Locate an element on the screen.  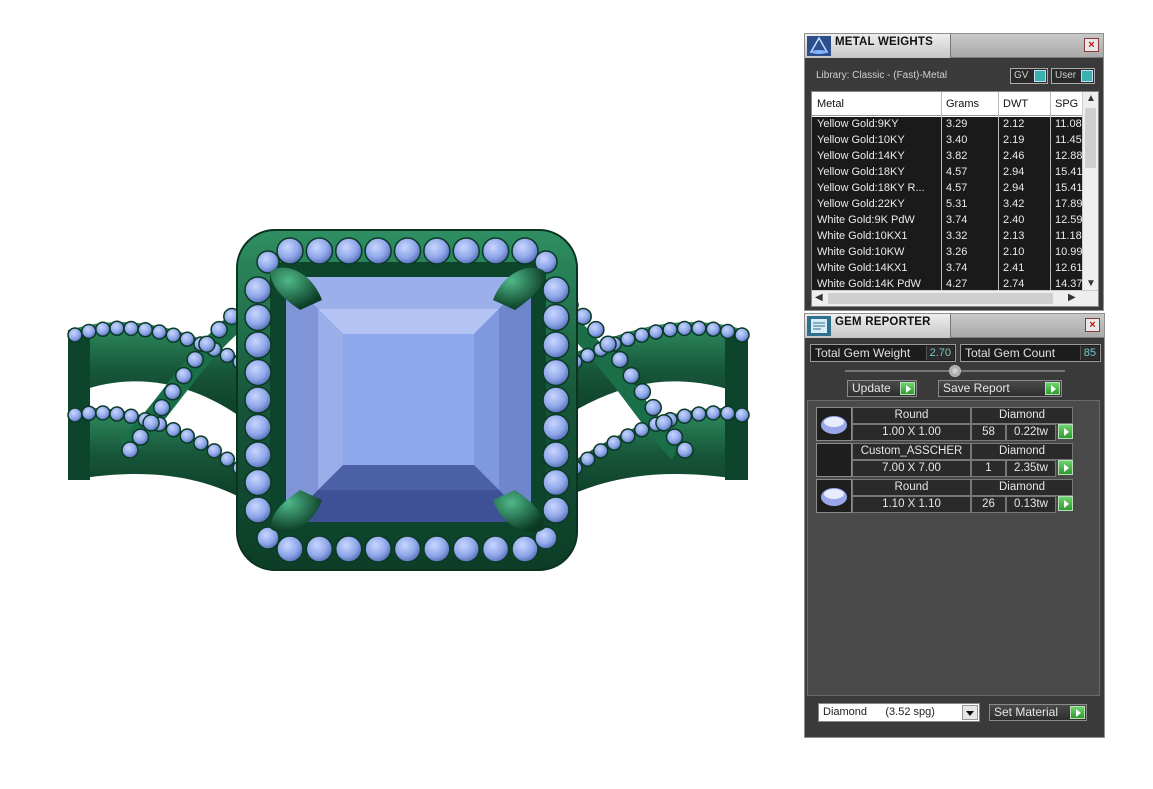
gem-report-icon is located at coordinates (819, 326).